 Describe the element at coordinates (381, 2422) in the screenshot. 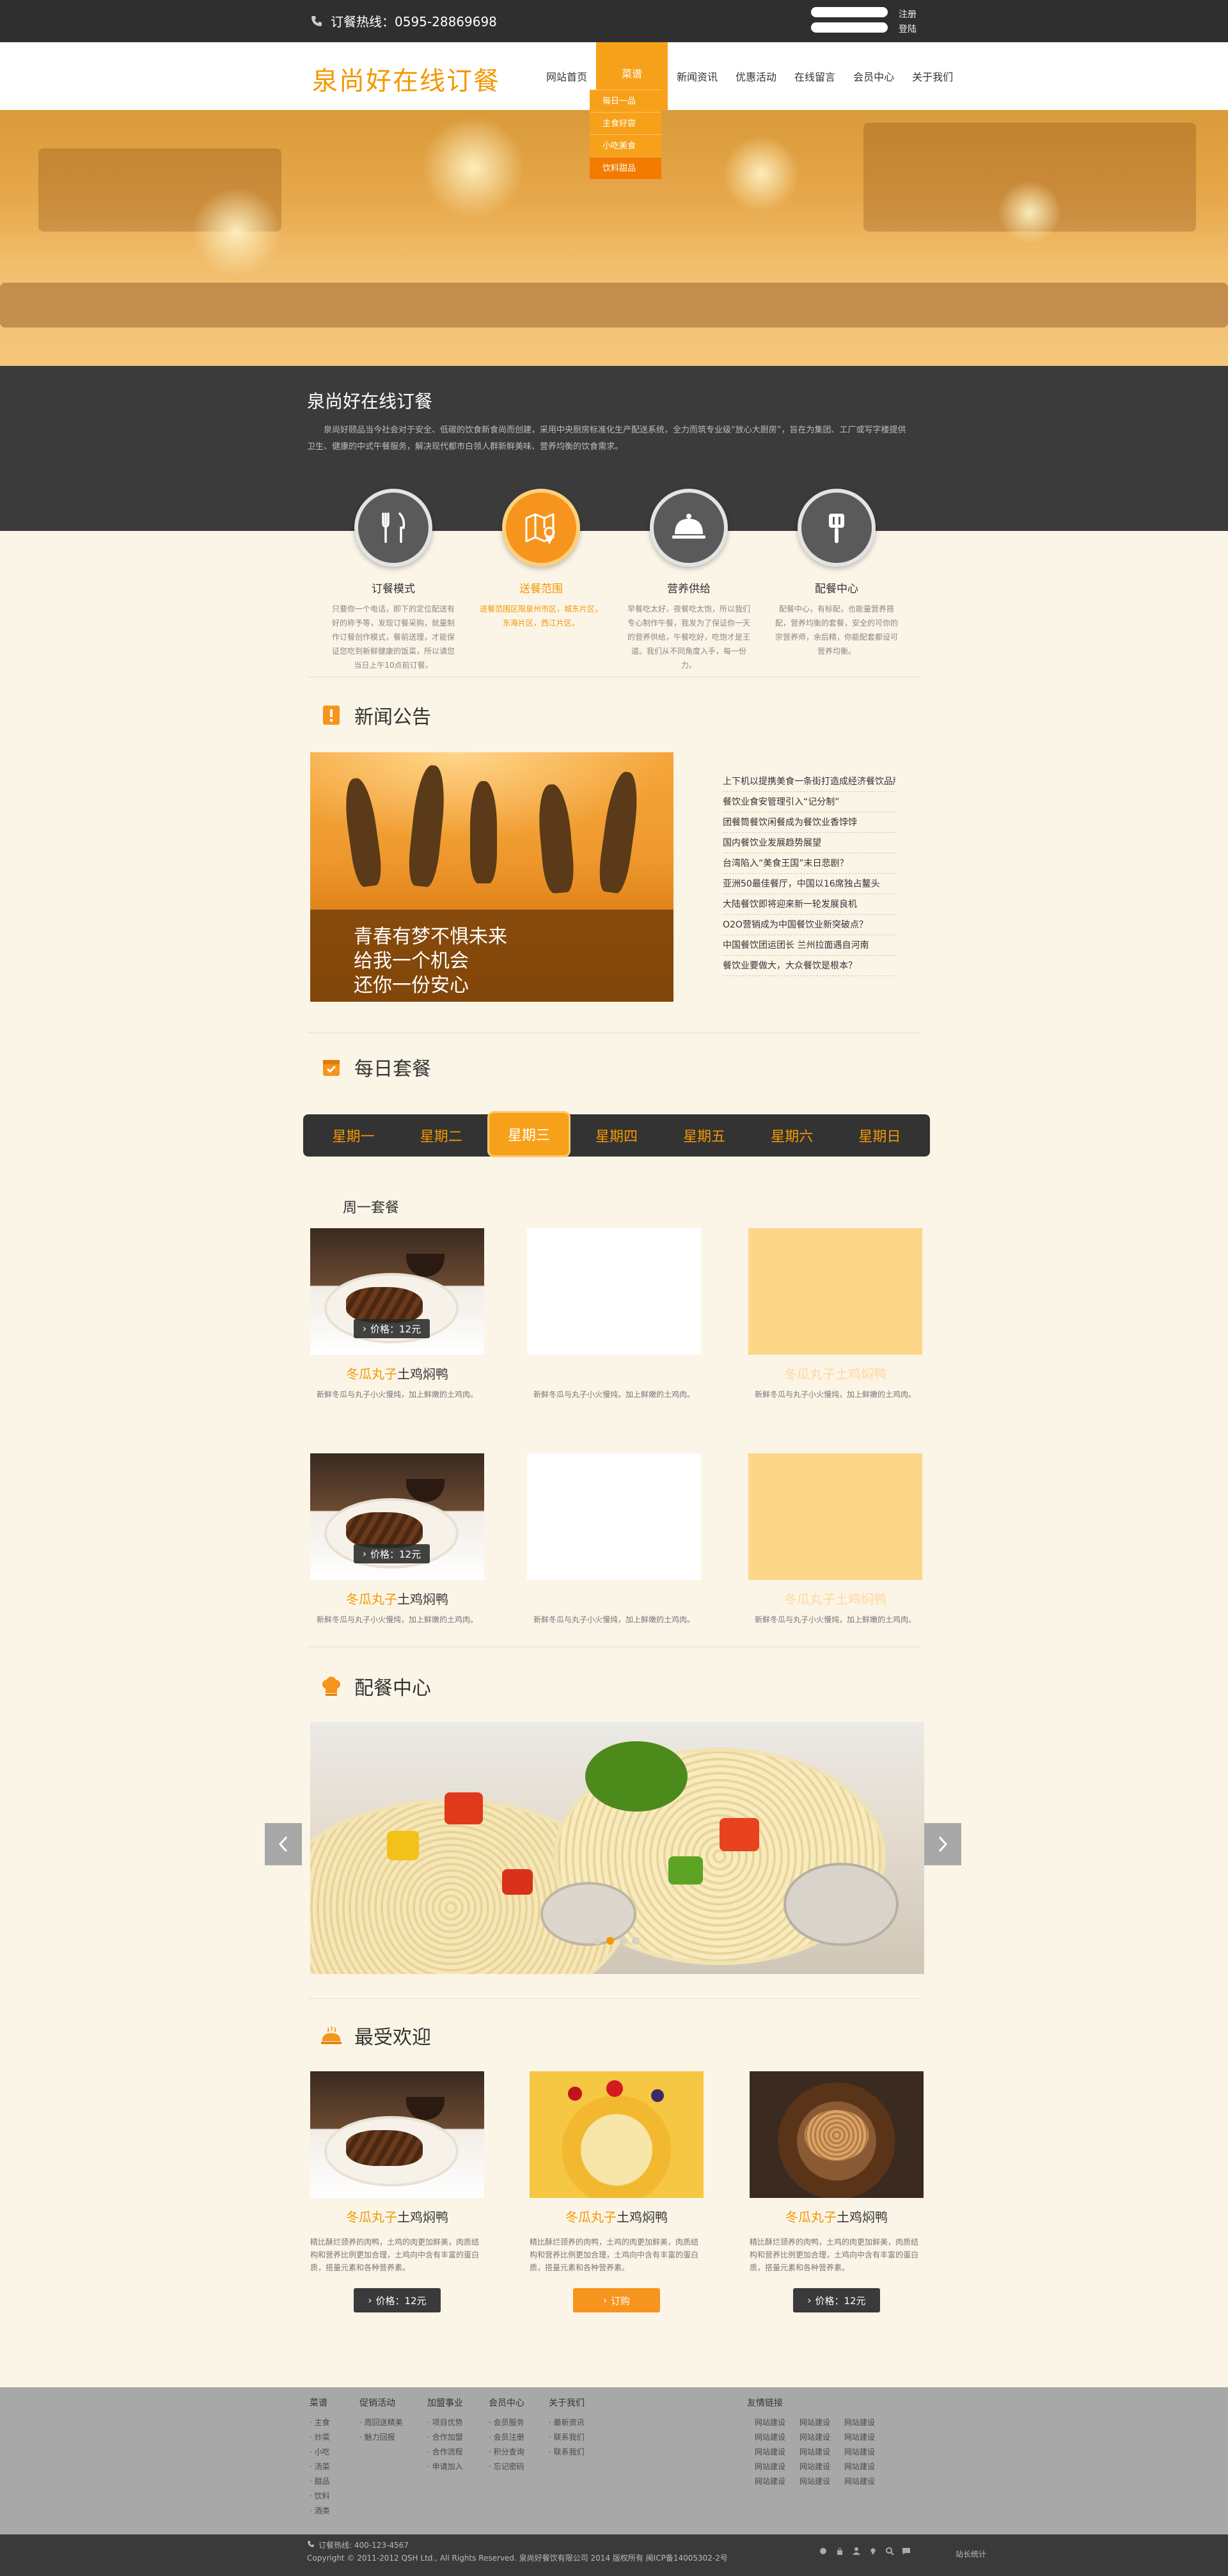

I see `footer-link: 周回送精美` at that location.